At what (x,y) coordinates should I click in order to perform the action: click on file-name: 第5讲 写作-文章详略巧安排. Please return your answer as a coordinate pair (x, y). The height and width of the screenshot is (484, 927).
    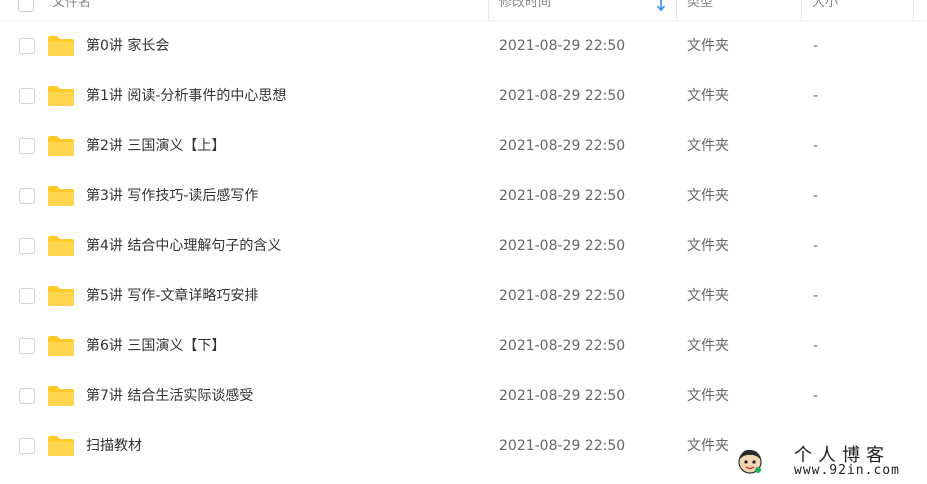
    Looking at the image, I should click on (172, 296).